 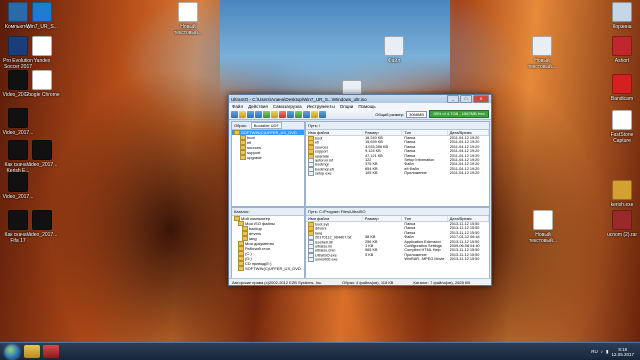 What do you see at coordinates (266, 114) in the screenshot?
I see `extract-icon` at bounding box center [266, 114].